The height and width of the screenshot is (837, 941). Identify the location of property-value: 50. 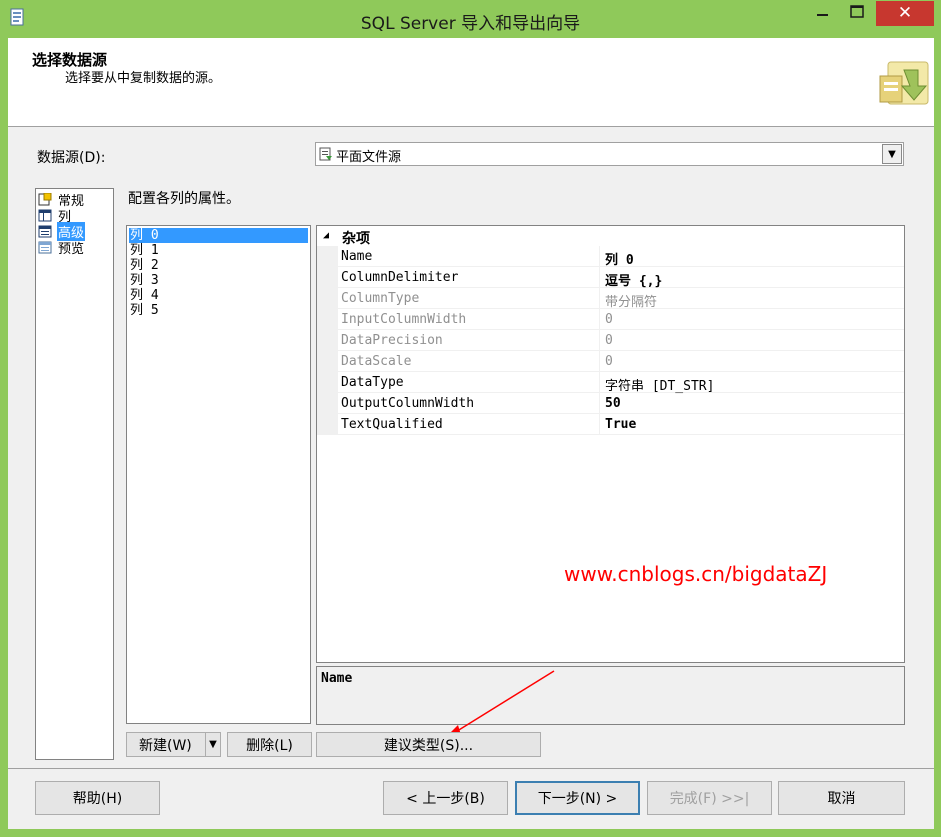
(613, 403).